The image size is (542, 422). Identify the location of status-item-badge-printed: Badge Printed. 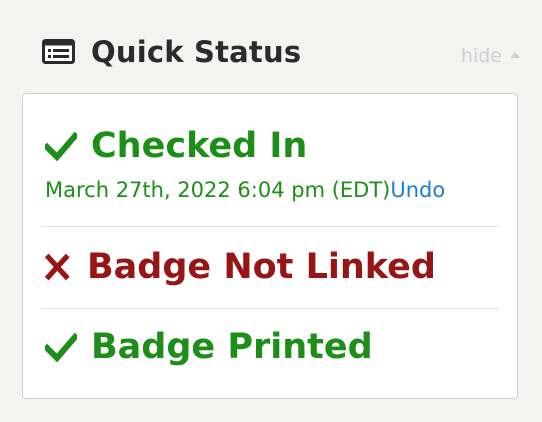
(209, 347).